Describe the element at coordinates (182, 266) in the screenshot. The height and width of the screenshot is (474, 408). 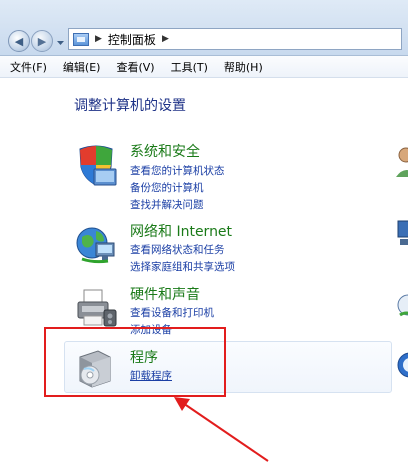
I see `link-homegroup-sharing: 选择家庭组和共享选项` at that location.